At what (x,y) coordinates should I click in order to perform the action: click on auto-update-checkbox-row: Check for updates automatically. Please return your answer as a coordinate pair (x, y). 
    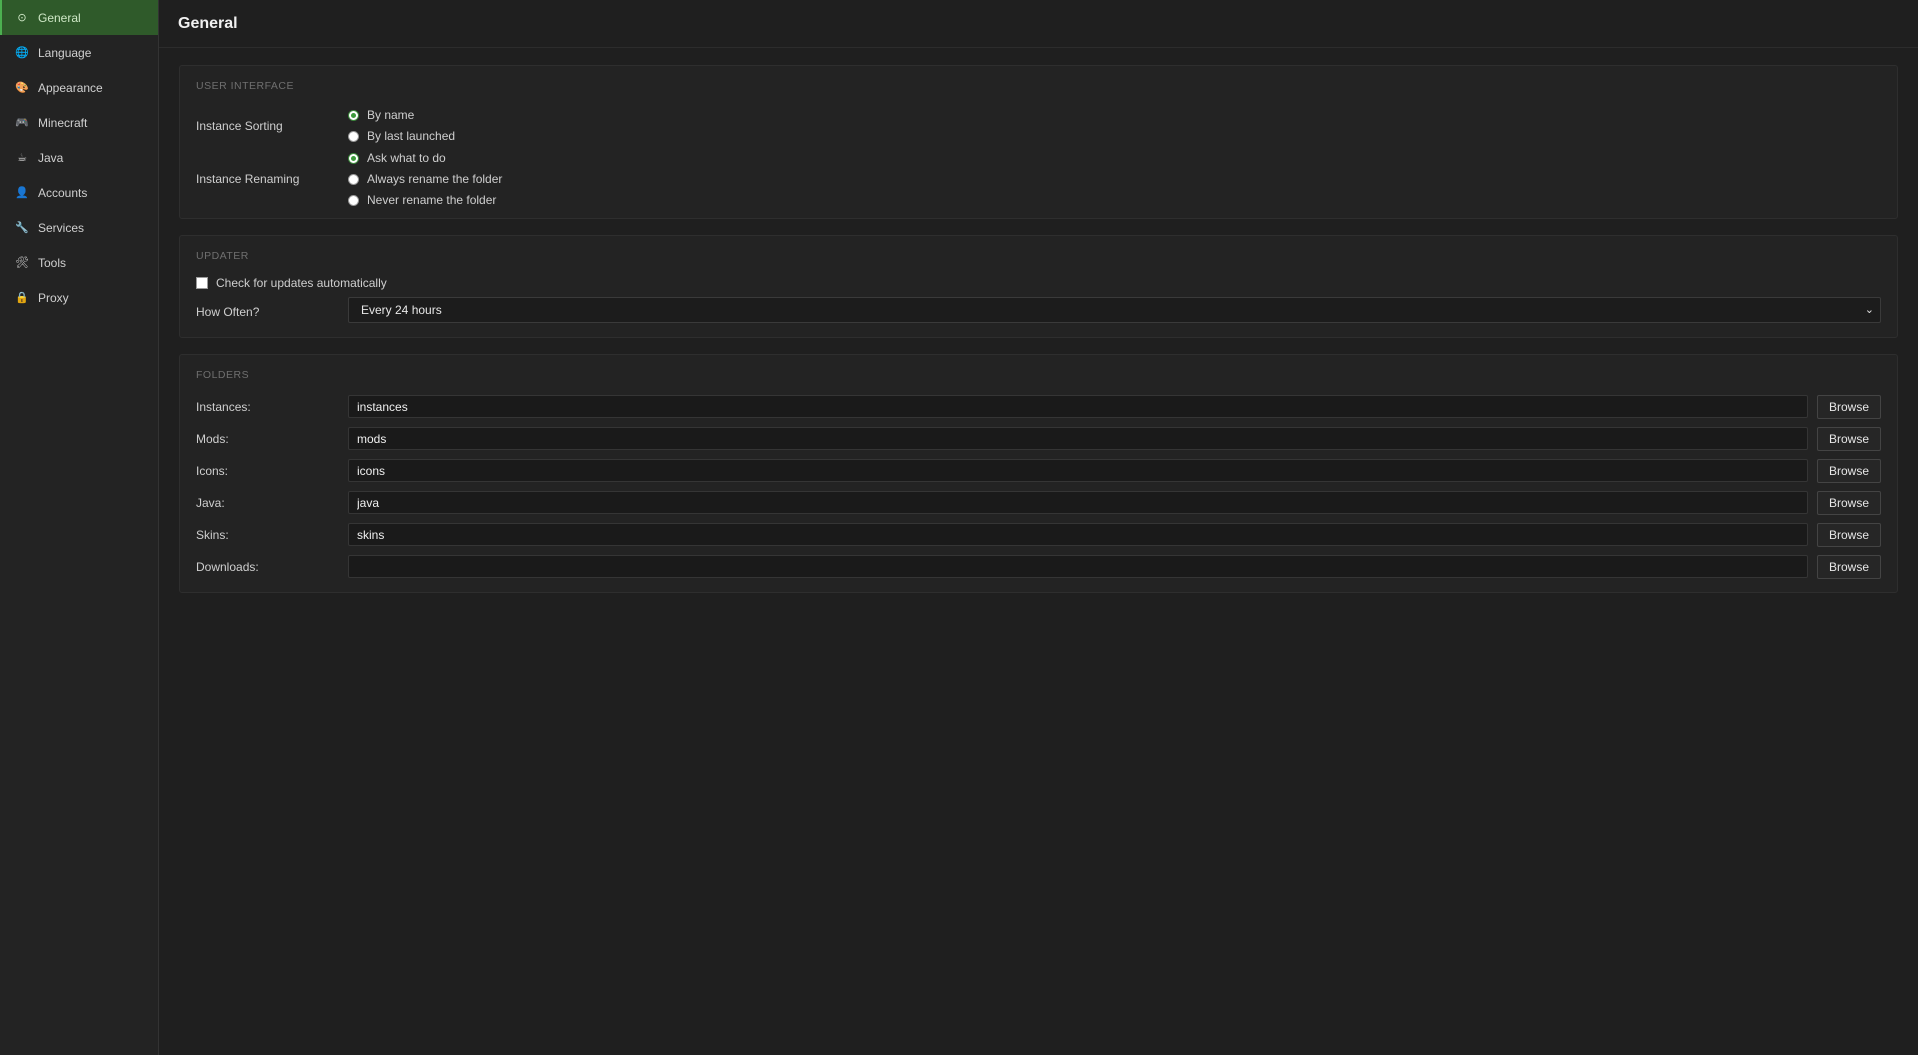
    Looking at the image, I should click on (291, 283).